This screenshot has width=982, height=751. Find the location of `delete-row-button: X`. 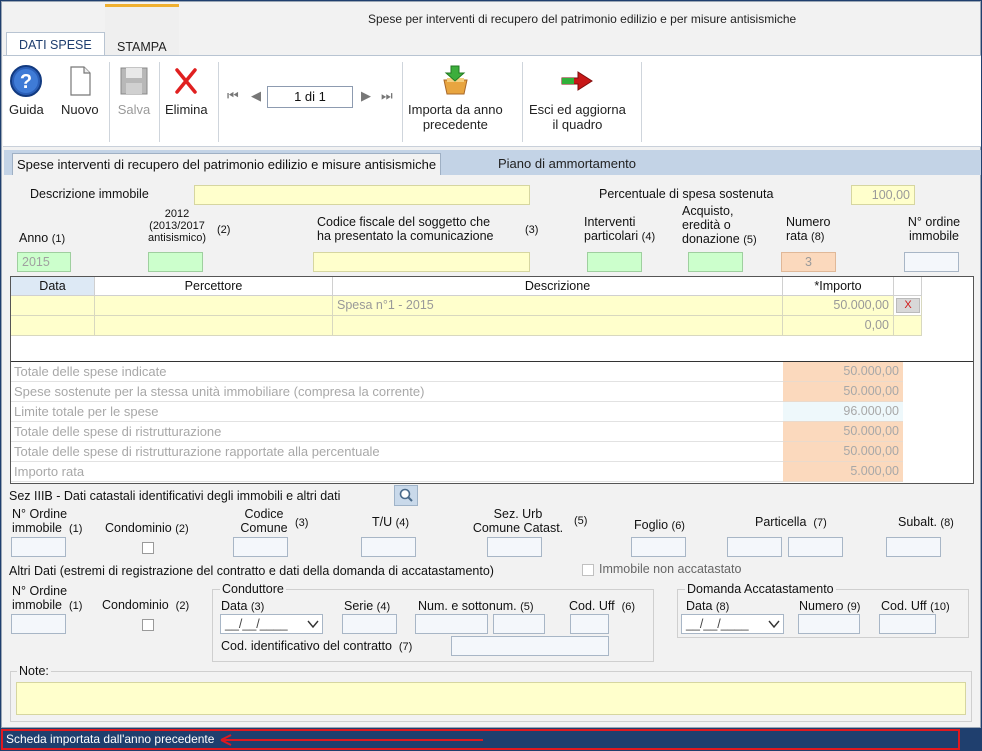

delete-row-button: X is located at coordinates (908, 305).